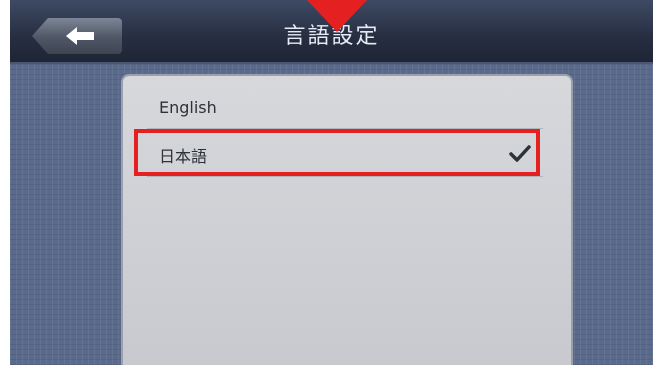 The width and height of the screenshot is (661, 365). I want to click on selection-highlight-box, so click(337, 152).